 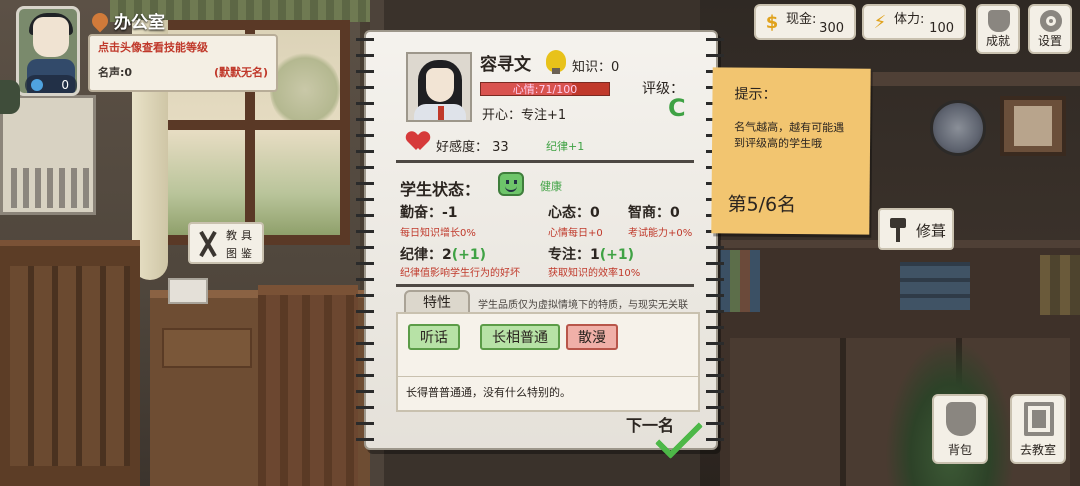 What do you see at coordinates (900, 230) in the screenshot?
I see `hammer-icon` at bounding box center [900, 230].